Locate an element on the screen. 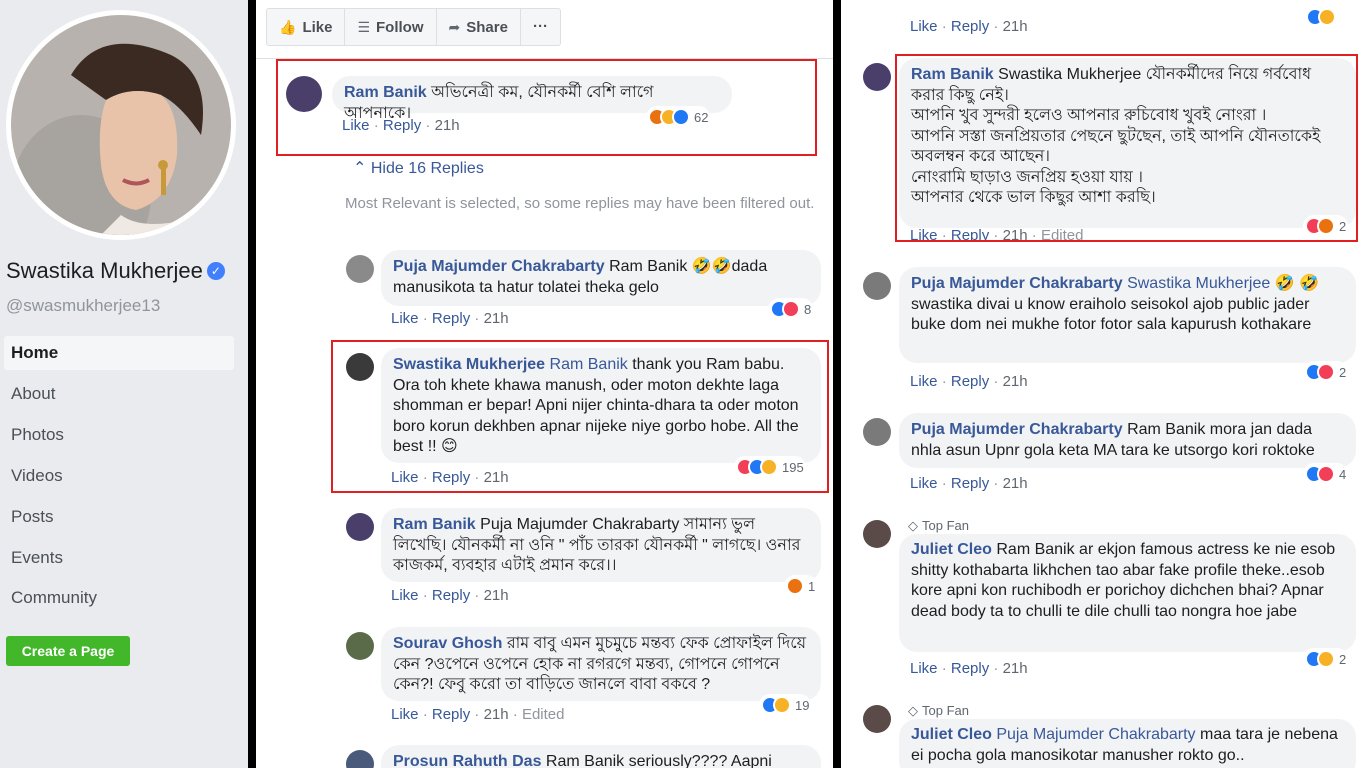 The width and height of the screenshot is (1366, 768). nav-item-videos: Videos is located at coordinates (119, 476).